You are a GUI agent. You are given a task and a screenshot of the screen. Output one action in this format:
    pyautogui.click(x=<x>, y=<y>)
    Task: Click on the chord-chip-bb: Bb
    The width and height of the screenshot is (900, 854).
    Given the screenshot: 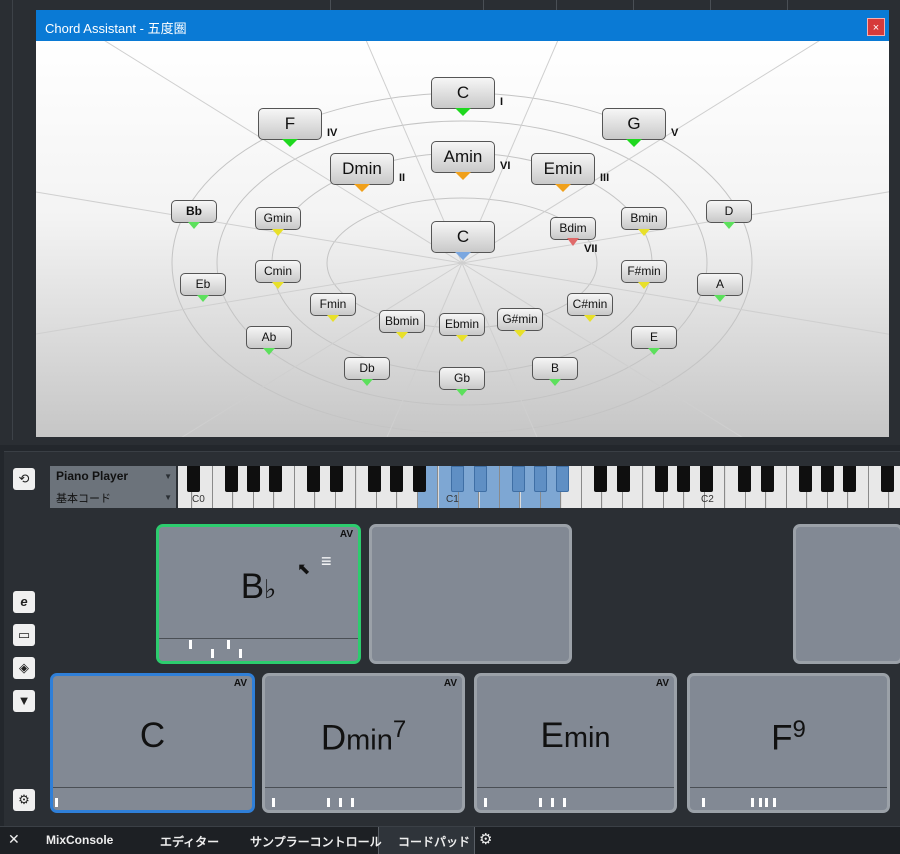 What is the action you would take?
    pyautogui.click(x=194, y=211)
    